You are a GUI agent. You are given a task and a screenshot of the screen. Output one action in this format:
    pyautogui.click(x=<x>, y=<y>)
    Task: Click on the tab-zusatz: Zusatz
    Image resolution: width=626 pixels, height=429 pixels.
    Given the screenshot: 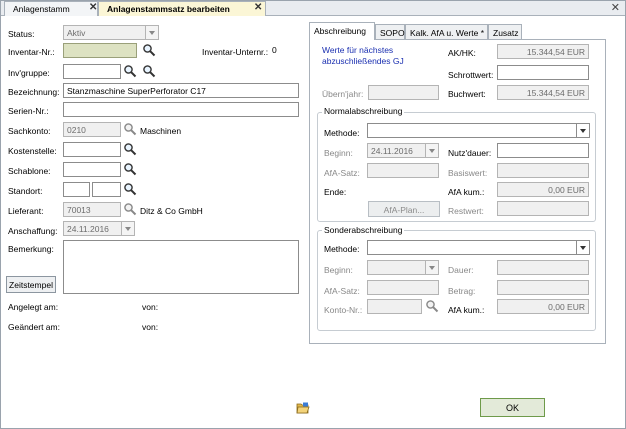 What is the action you would take?
    pyautogui.click(x=505, y=31)
    